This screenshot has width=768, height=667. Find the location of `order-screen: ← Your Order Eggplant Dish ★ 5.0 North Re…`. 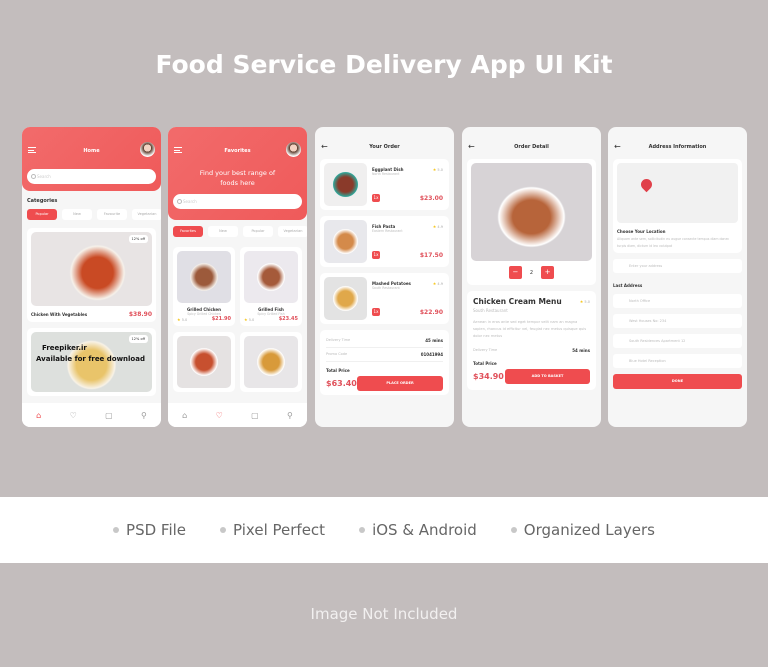

order-screen: ← Your Order Eggplant Dish ★ 5.0 North Re… is located at coordinates (384, 277).